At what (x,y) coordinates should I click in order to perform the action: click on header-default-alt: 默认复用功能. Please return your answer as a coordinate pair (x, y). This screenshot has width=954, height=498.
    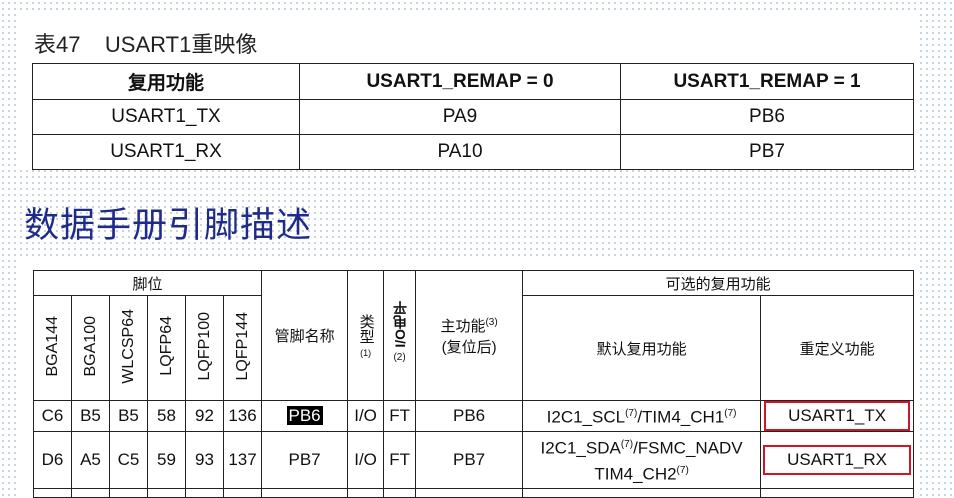
    Looking at the image, I should click on (642, 348).